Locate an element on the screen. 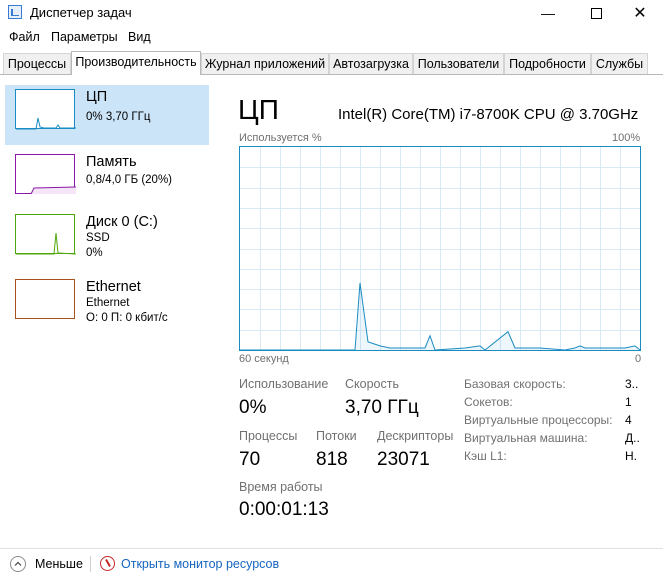 The image size is (663, 586). handles-label: Дескрипторы is located at coordinates (415, 436).